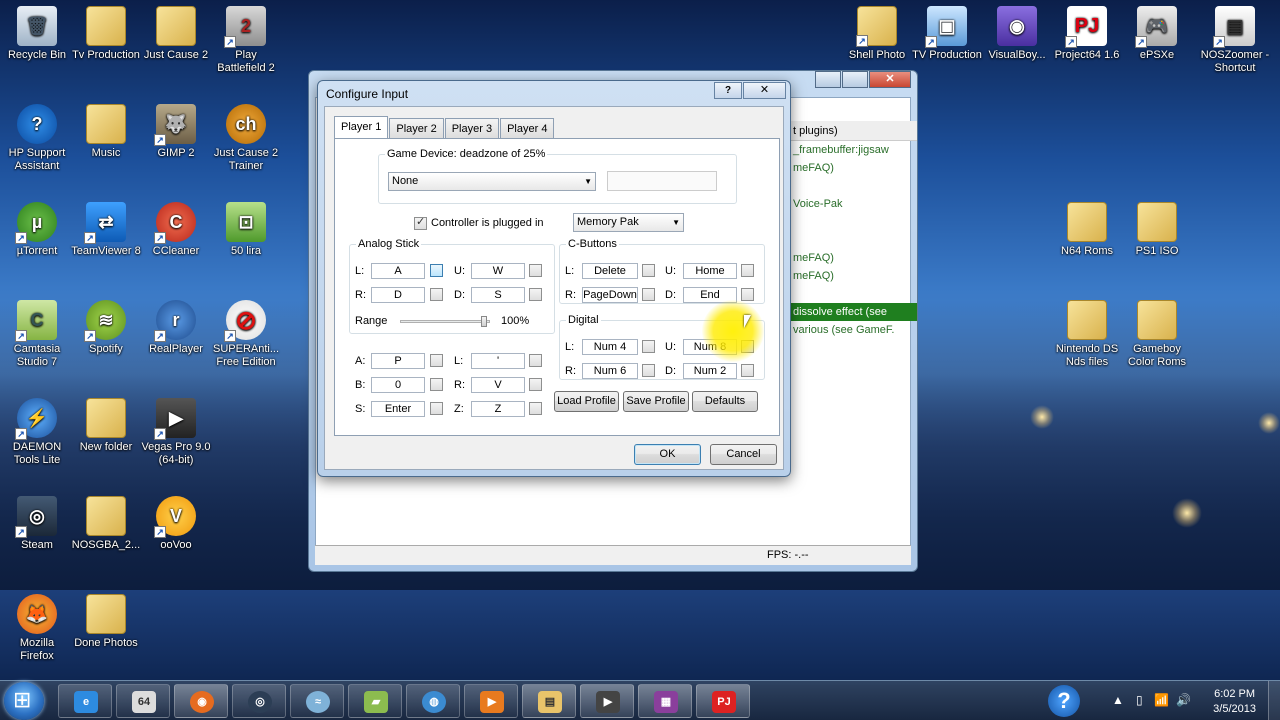 The height and width of the screenshot is (720, 1280). I want to click on desktop-icon-music: Music, so click(106, 132).